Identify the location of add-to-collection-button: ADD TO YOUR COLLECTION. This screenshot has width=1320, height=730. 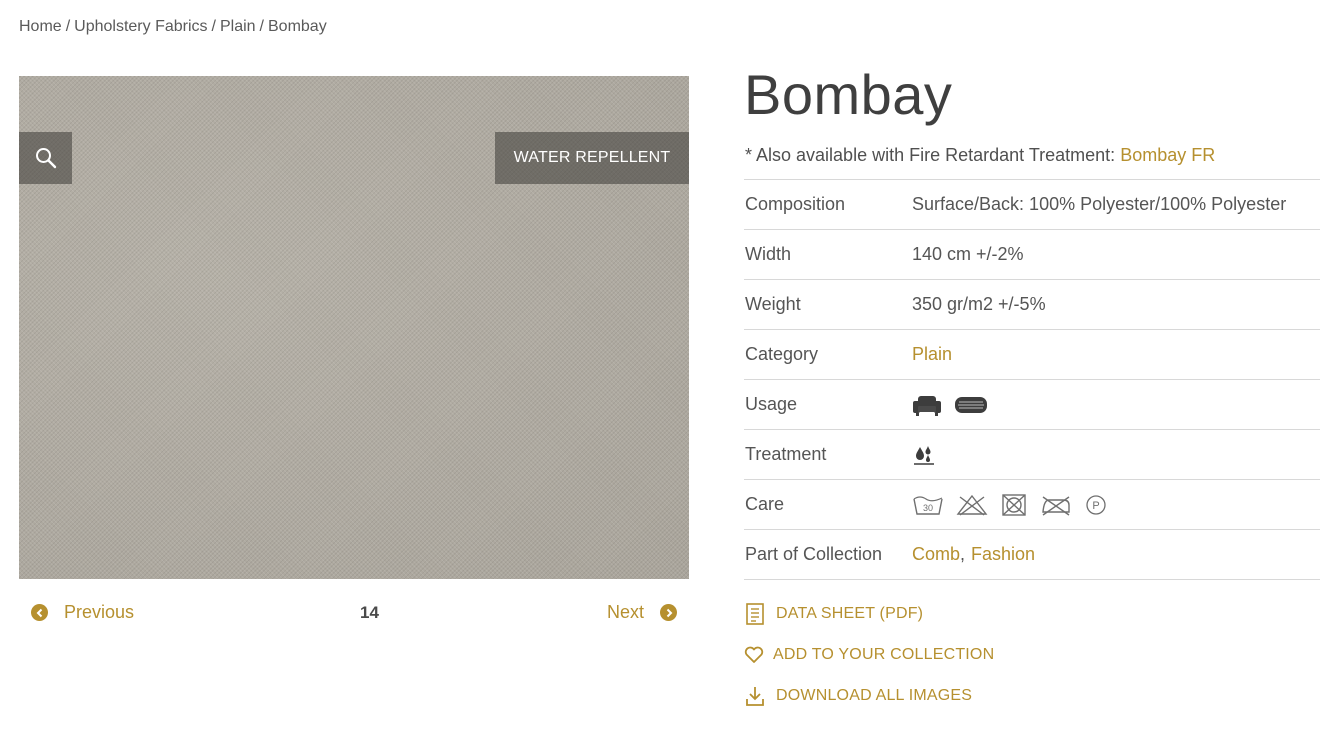
(869, 655).